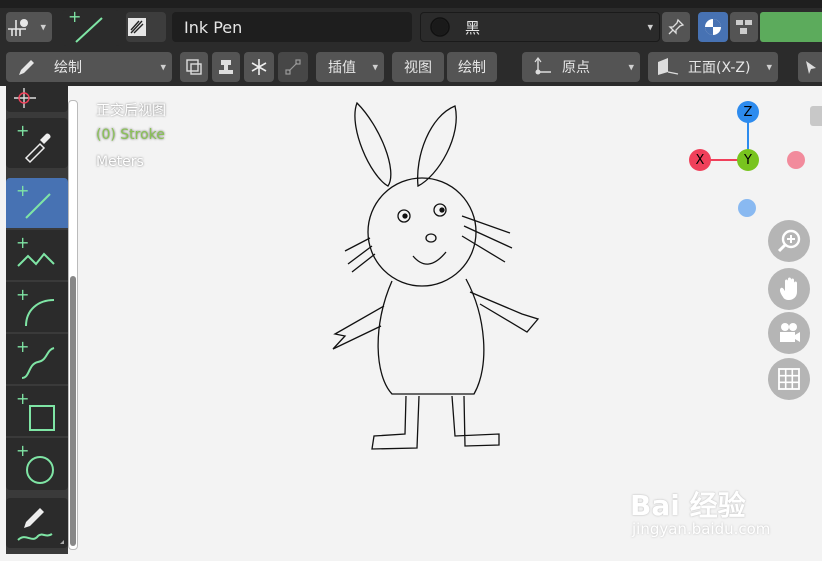 This screenshot has height=561, width=822. I want to click on camera-view-button, so click(789, 333).